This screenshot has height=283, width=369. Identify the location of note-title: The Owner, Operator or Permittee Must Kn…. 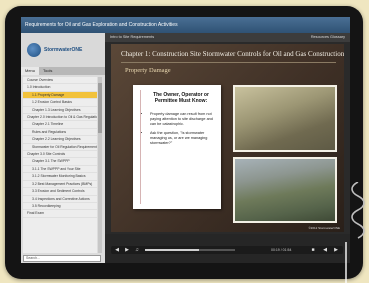
(181, 98).